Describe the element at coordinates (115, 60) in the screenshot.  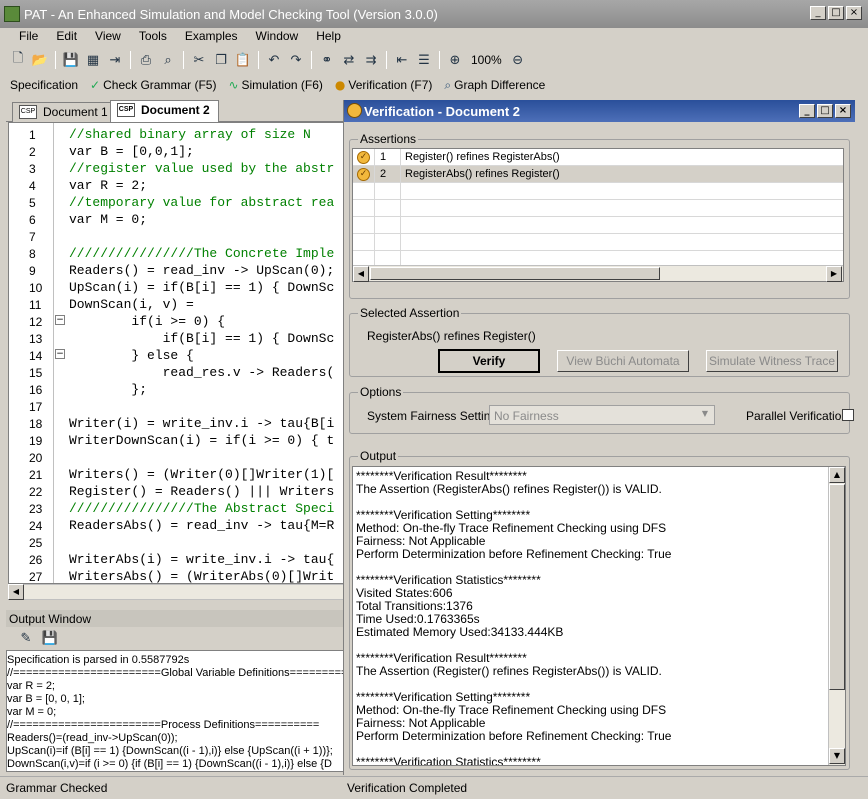
I see `export-icon: ⇥` at that location.